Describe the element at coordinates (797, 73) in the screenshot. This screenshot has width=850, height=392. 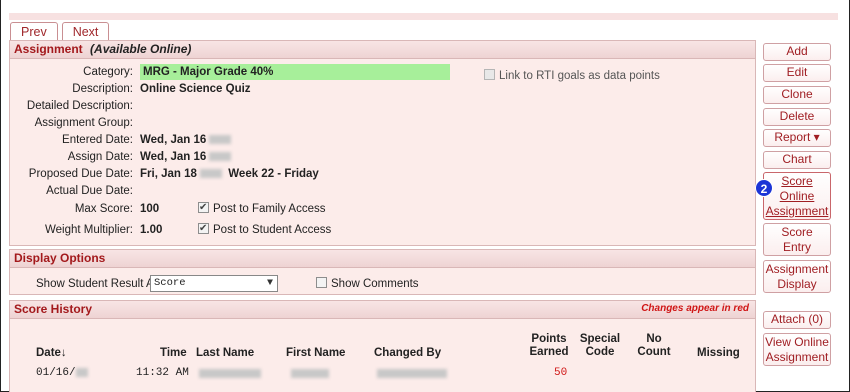
I see `edit-button: Edit` at that location.